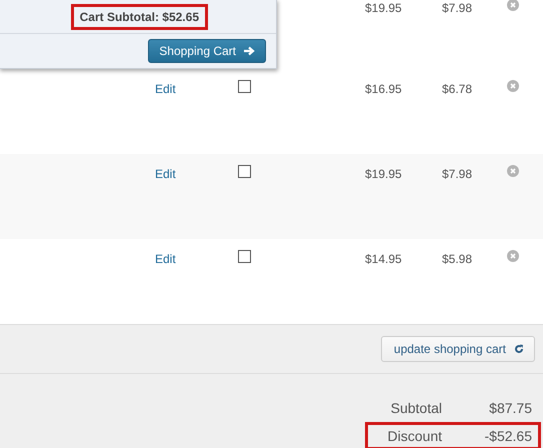  I want to click on total-label: Subtotal, so click(416, 408).